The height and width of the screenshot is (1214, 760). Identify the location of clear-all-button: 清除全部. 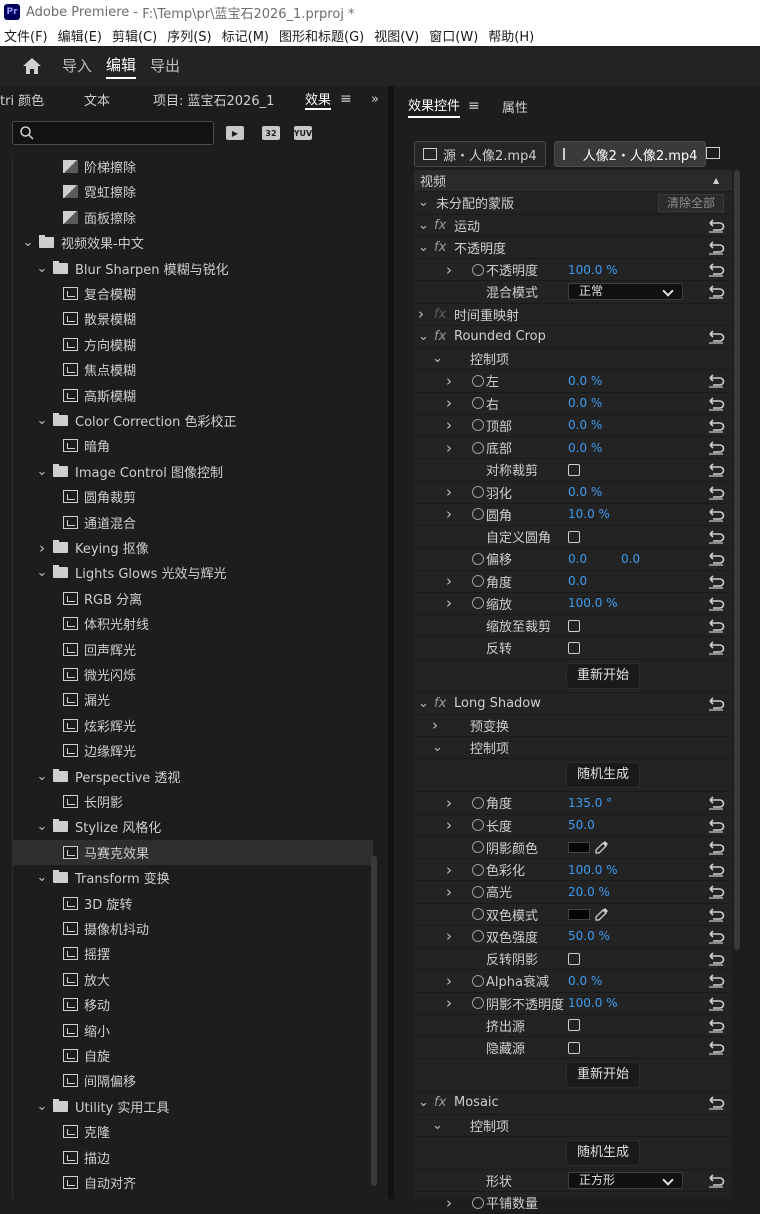
(691, 203).